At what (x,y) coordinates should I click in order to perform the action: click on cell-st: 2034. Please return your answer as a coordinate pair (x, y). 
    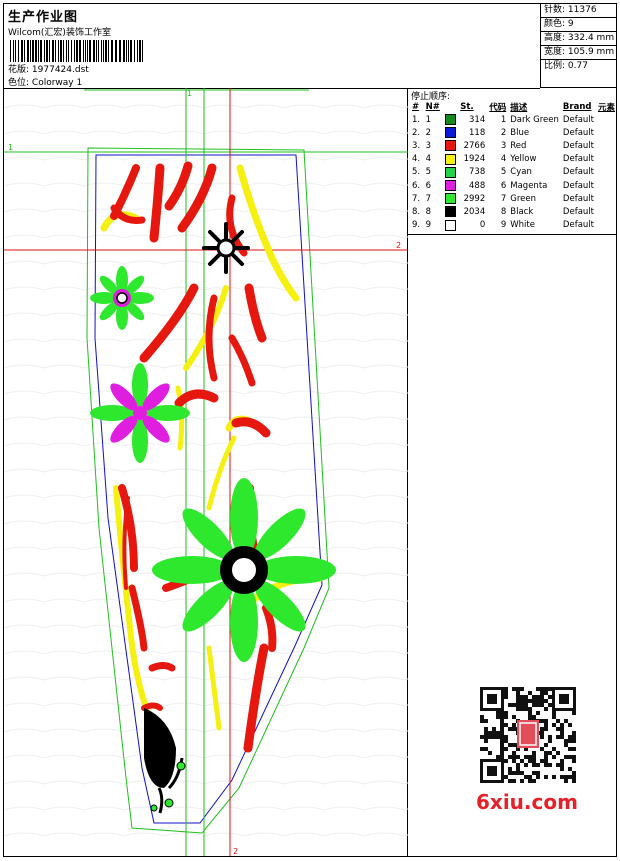
    Looking at the image, I should click on (474, 211).